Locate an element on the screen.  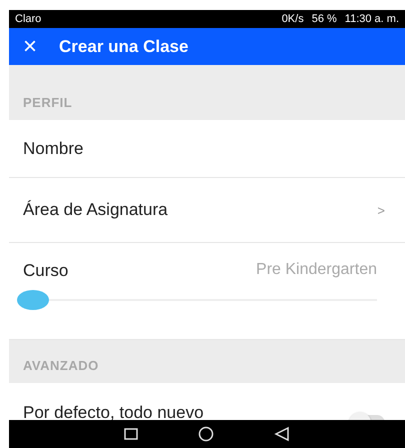
row-label: Por defecto, todo nuevo is located at coordinates (113, 411).